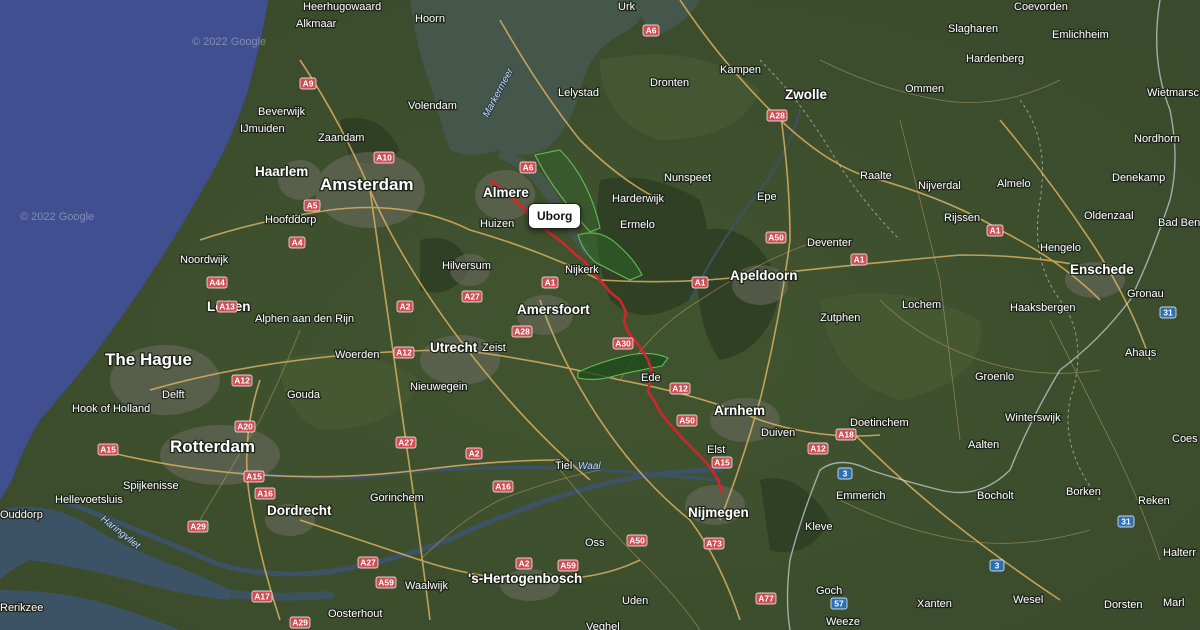 This screenshot has height=630, width=1200. Describe the element at coordinates (1080, 35) in the screenshot. I see `city-label-emlichheim: Emlichheim` at that location.